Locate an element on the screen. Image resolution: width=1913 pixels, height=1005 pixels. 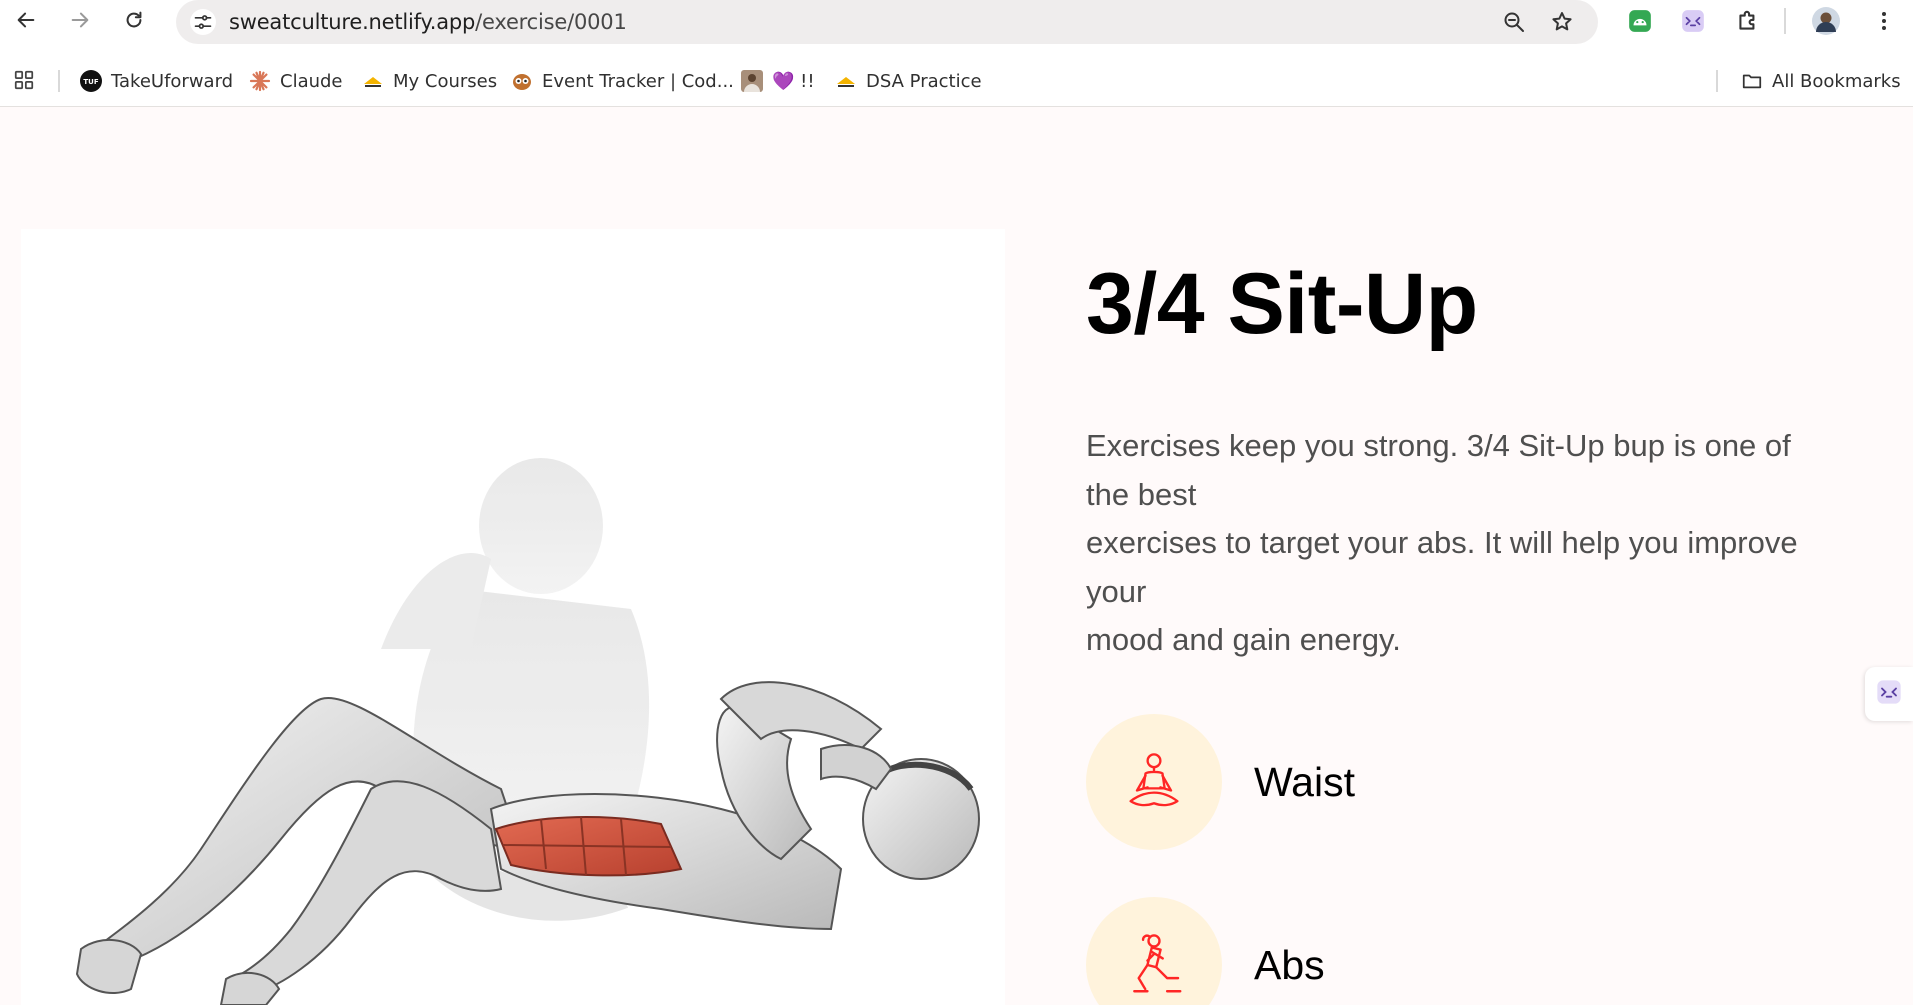
site-info-icon is located at coordinates (203, 22).